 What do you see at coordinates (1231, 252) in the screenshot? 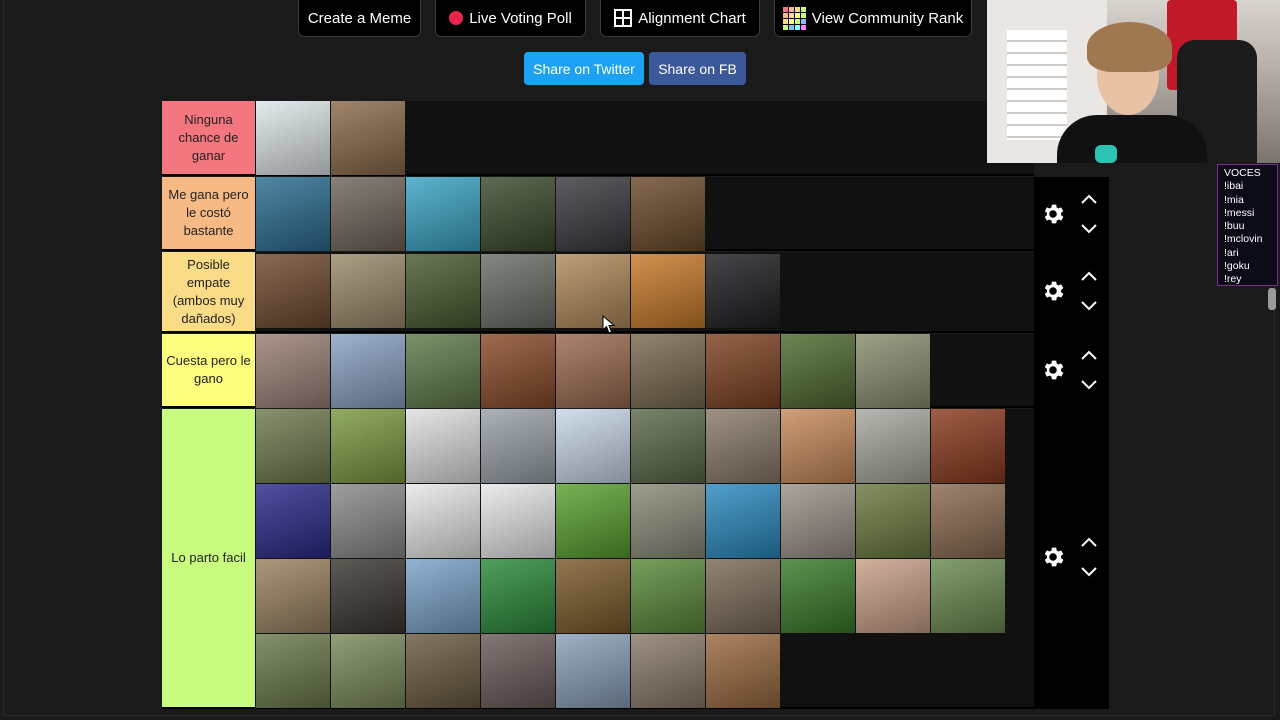
I see `voces-entry: !ari` at bounding box center [1231, 252].